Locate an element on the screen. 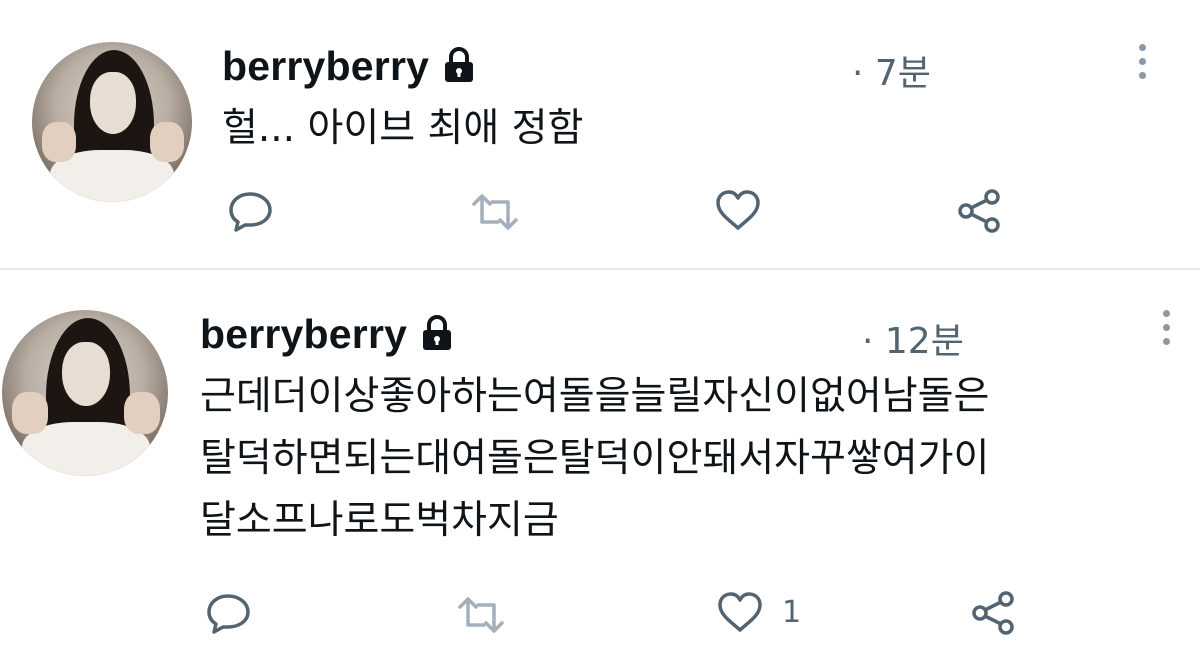  timestamp: · 7분 is located at coordinates (891, 70).